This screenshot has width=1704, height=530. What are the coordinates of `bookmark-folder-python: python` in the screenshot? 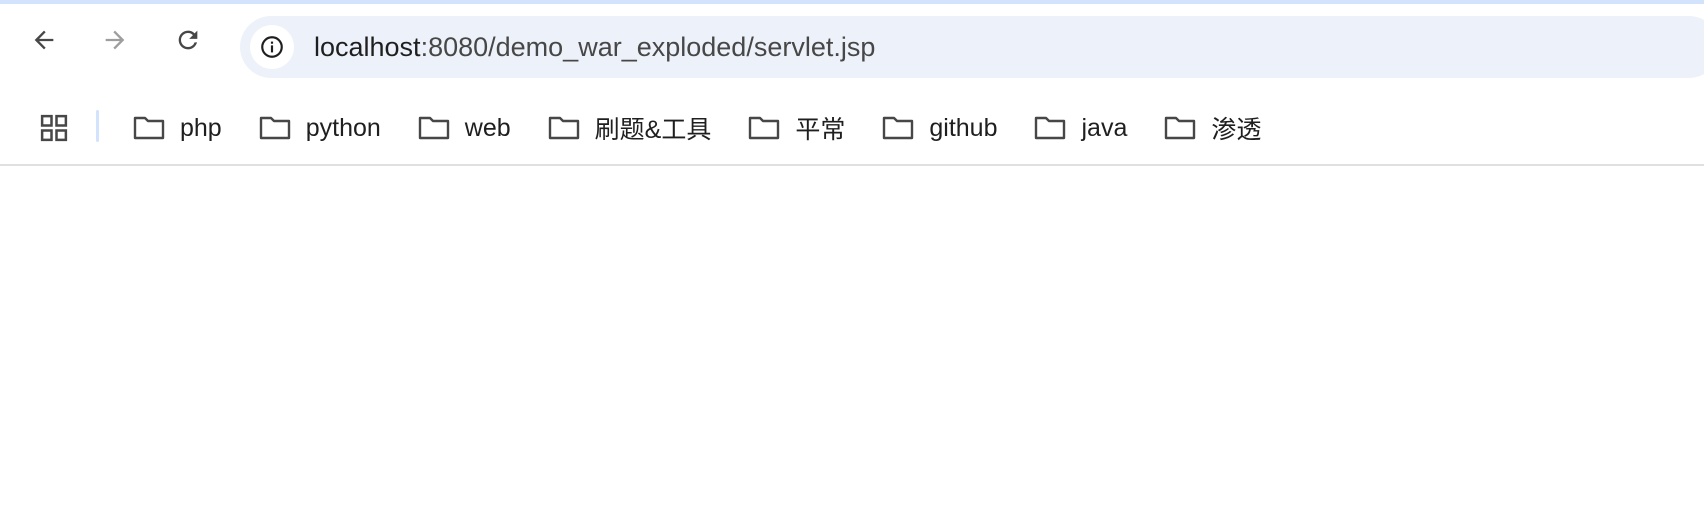 It's located at (319, 128).